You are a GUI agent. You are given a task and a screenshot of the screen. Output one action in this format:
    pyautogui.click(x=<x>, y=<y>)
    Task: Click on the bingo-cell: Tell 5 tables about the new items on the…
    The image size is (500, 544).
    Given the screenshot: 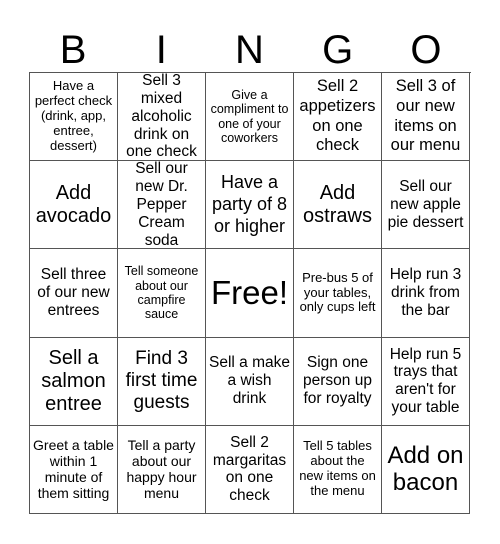 What is the action you would take?
    pyautogui.click(x=338, y=469)
    